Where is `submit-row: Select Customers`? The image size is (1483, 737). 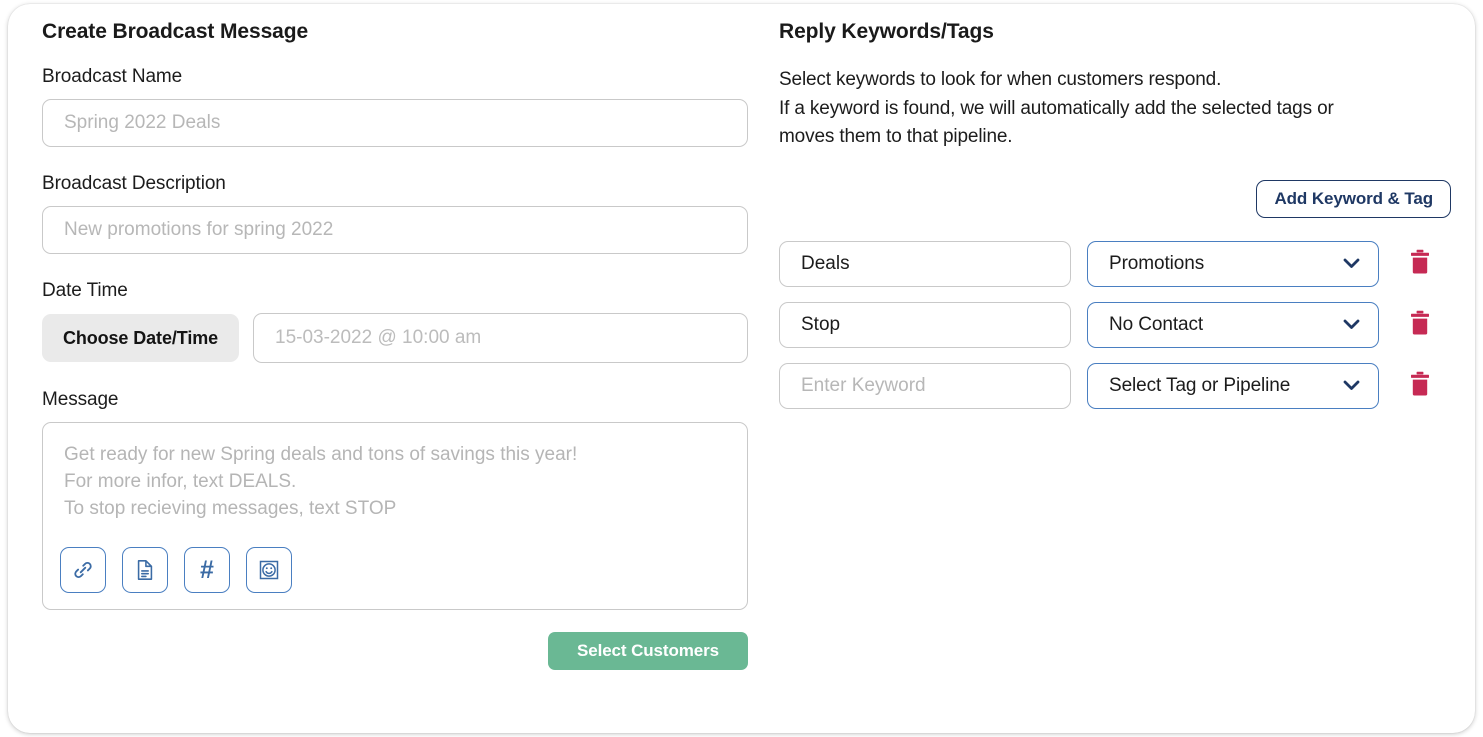
submit-row: Select Customers is located at coordinates (395, 651).